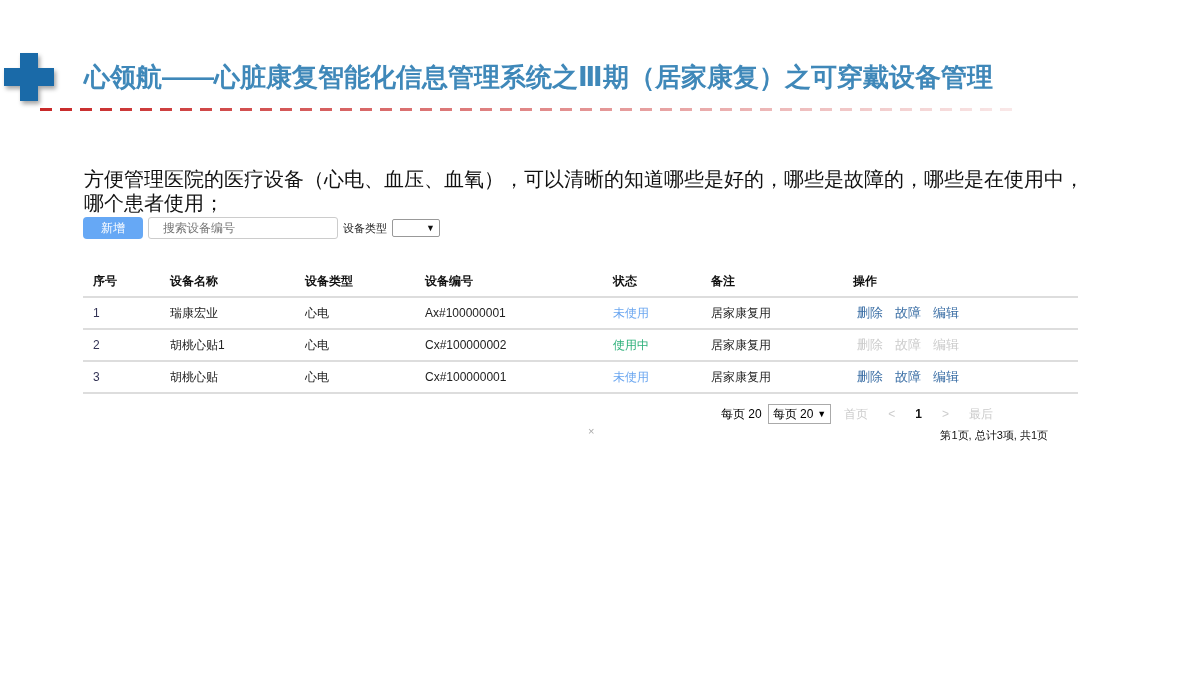  What do you see at coordinates (509, 377) in the screenshot?
I see `table-cell: Cx#100000001` at bounding box center [509, 377].